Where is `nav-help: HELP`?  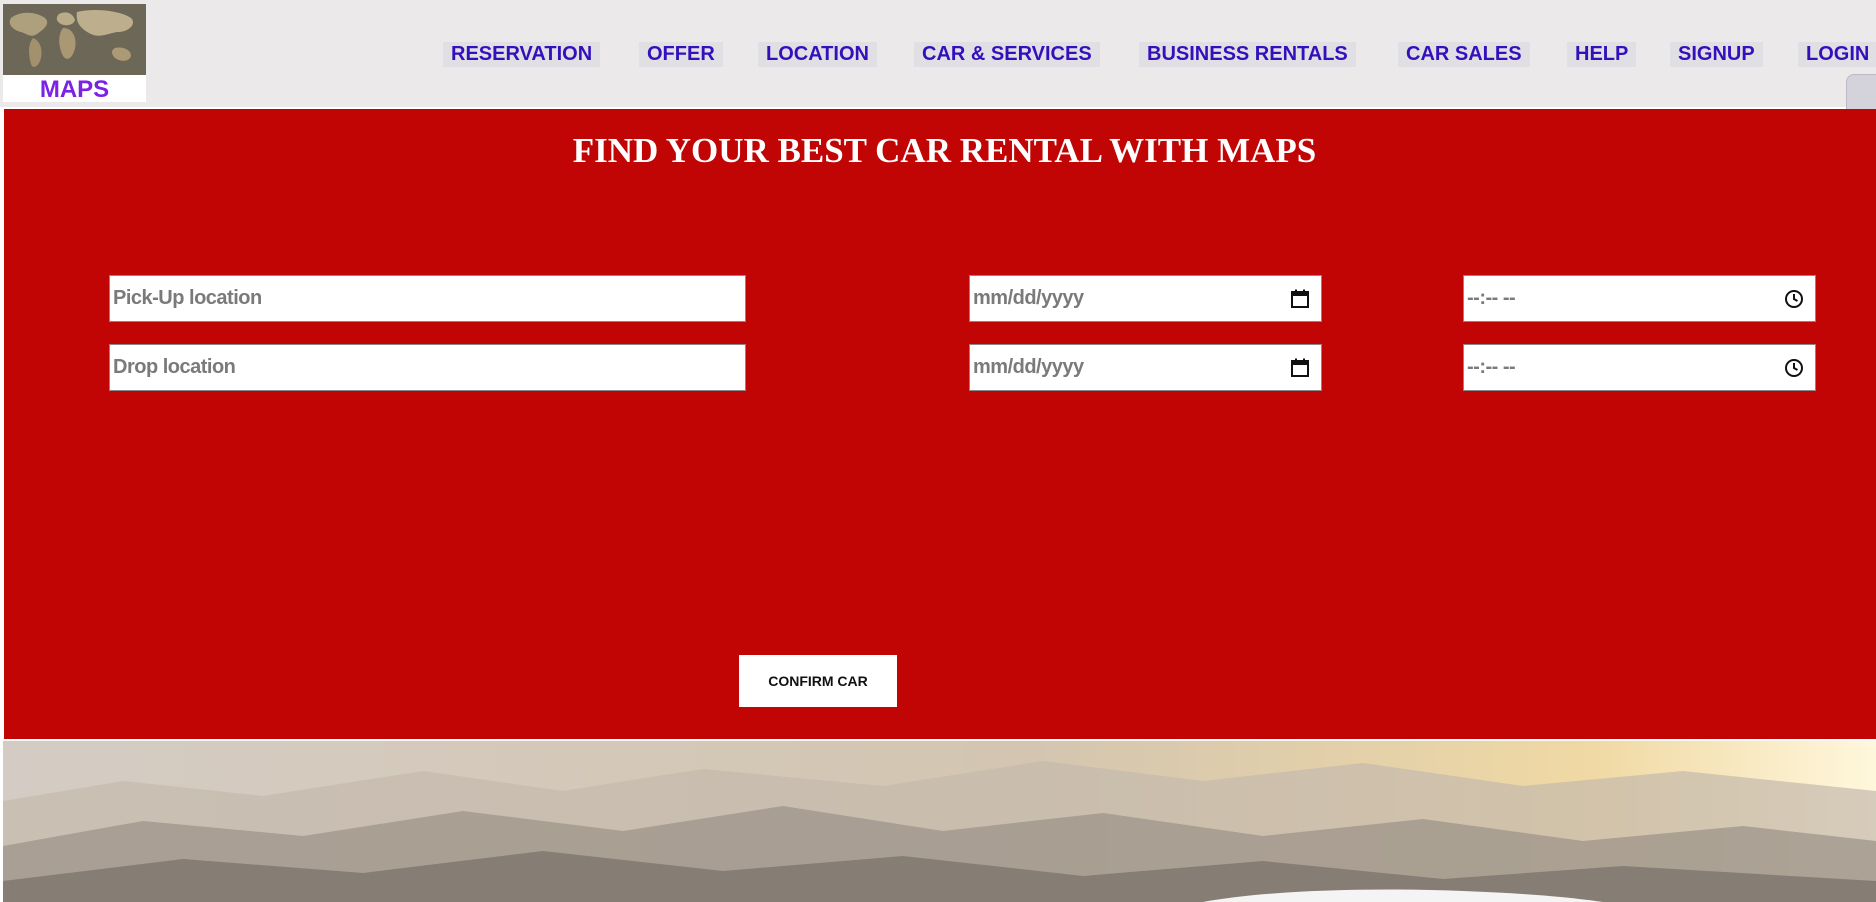 nav-help: HELP is located at coordinates (1602, 54).